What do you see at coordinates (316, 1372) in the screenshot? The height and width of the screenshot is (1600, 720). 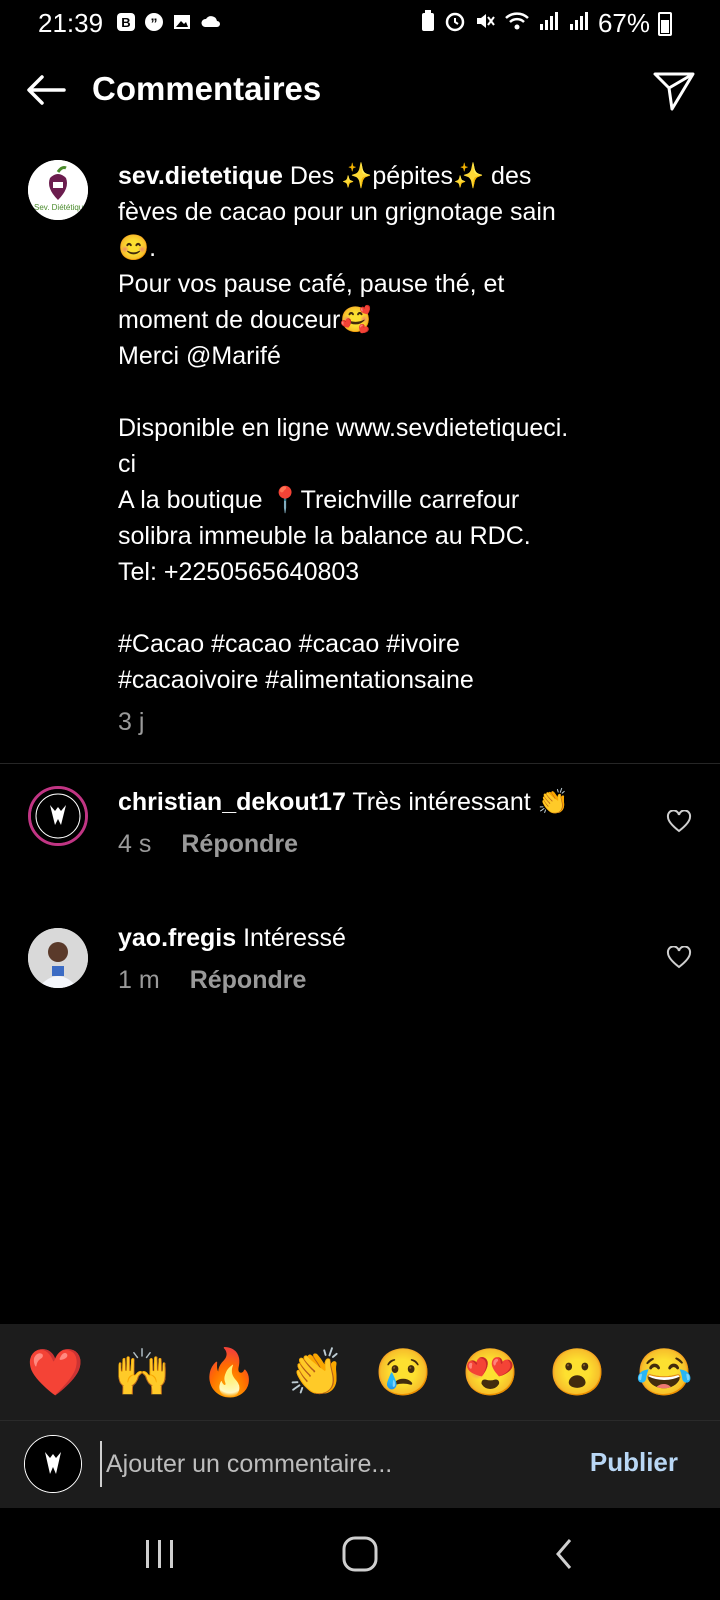 I see `emoji-clap: 👏` at bounding box center [316, 1372].